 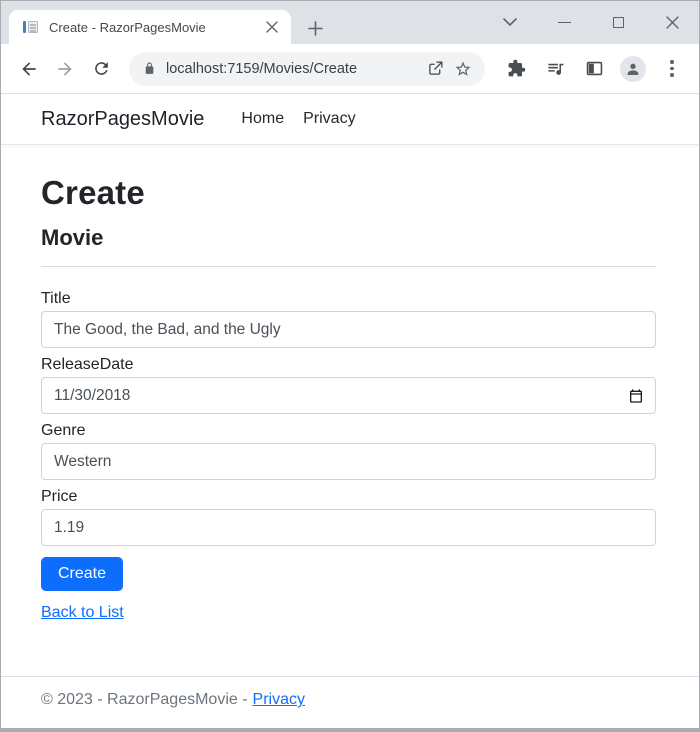 I want to click on three-dots-icon, so click(x=672, y=68).